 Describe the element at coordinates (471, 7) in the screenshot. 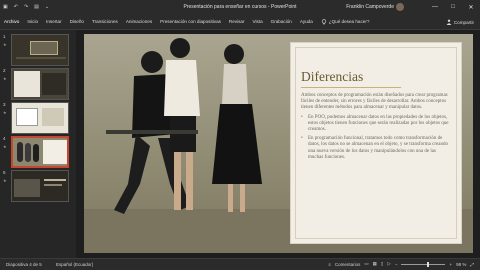

I see `close-button: ✕` at that location.